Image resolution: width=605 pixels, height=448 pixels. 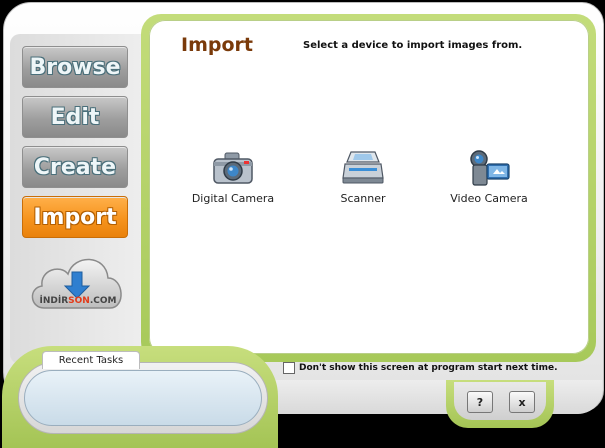 What do you see at coordinates (143, 398) in the screenshot?
I see `recent-tasks-list` at bounding box center [143, 398].